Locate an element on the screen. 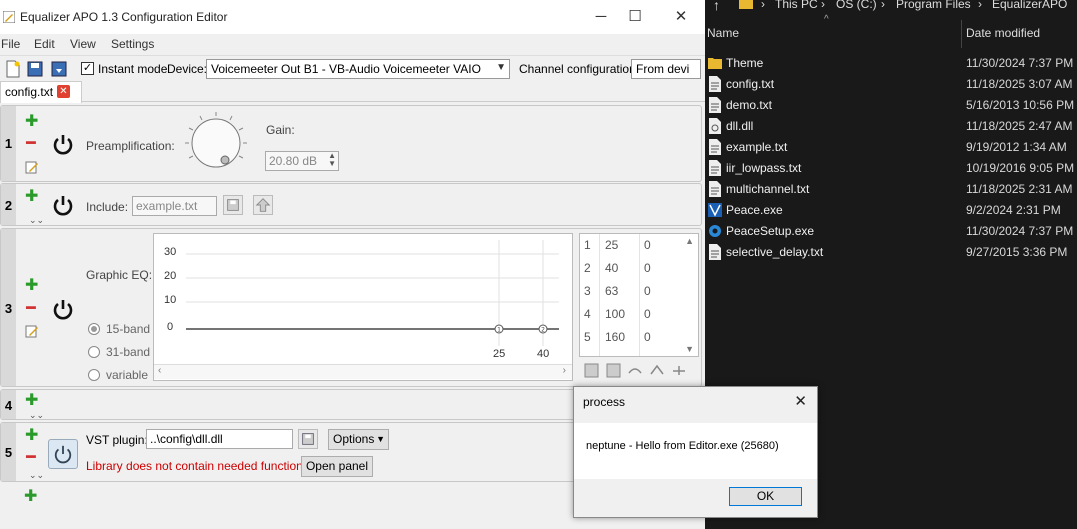  radio-15-band is located at coordinates (94, 329).